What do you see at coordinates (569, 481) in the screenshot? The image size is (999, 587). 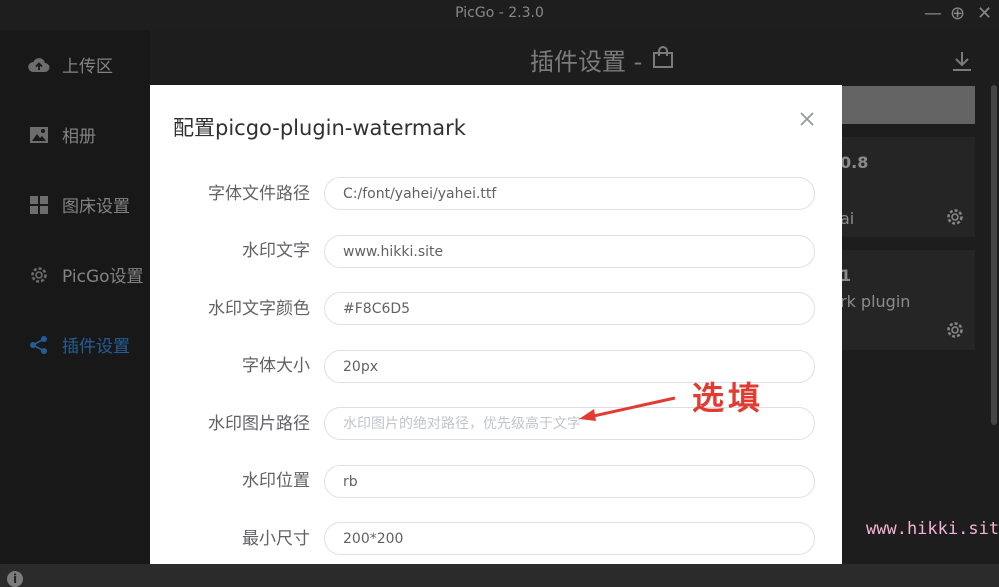 I see `position-input` at bounding box center [569, 481].